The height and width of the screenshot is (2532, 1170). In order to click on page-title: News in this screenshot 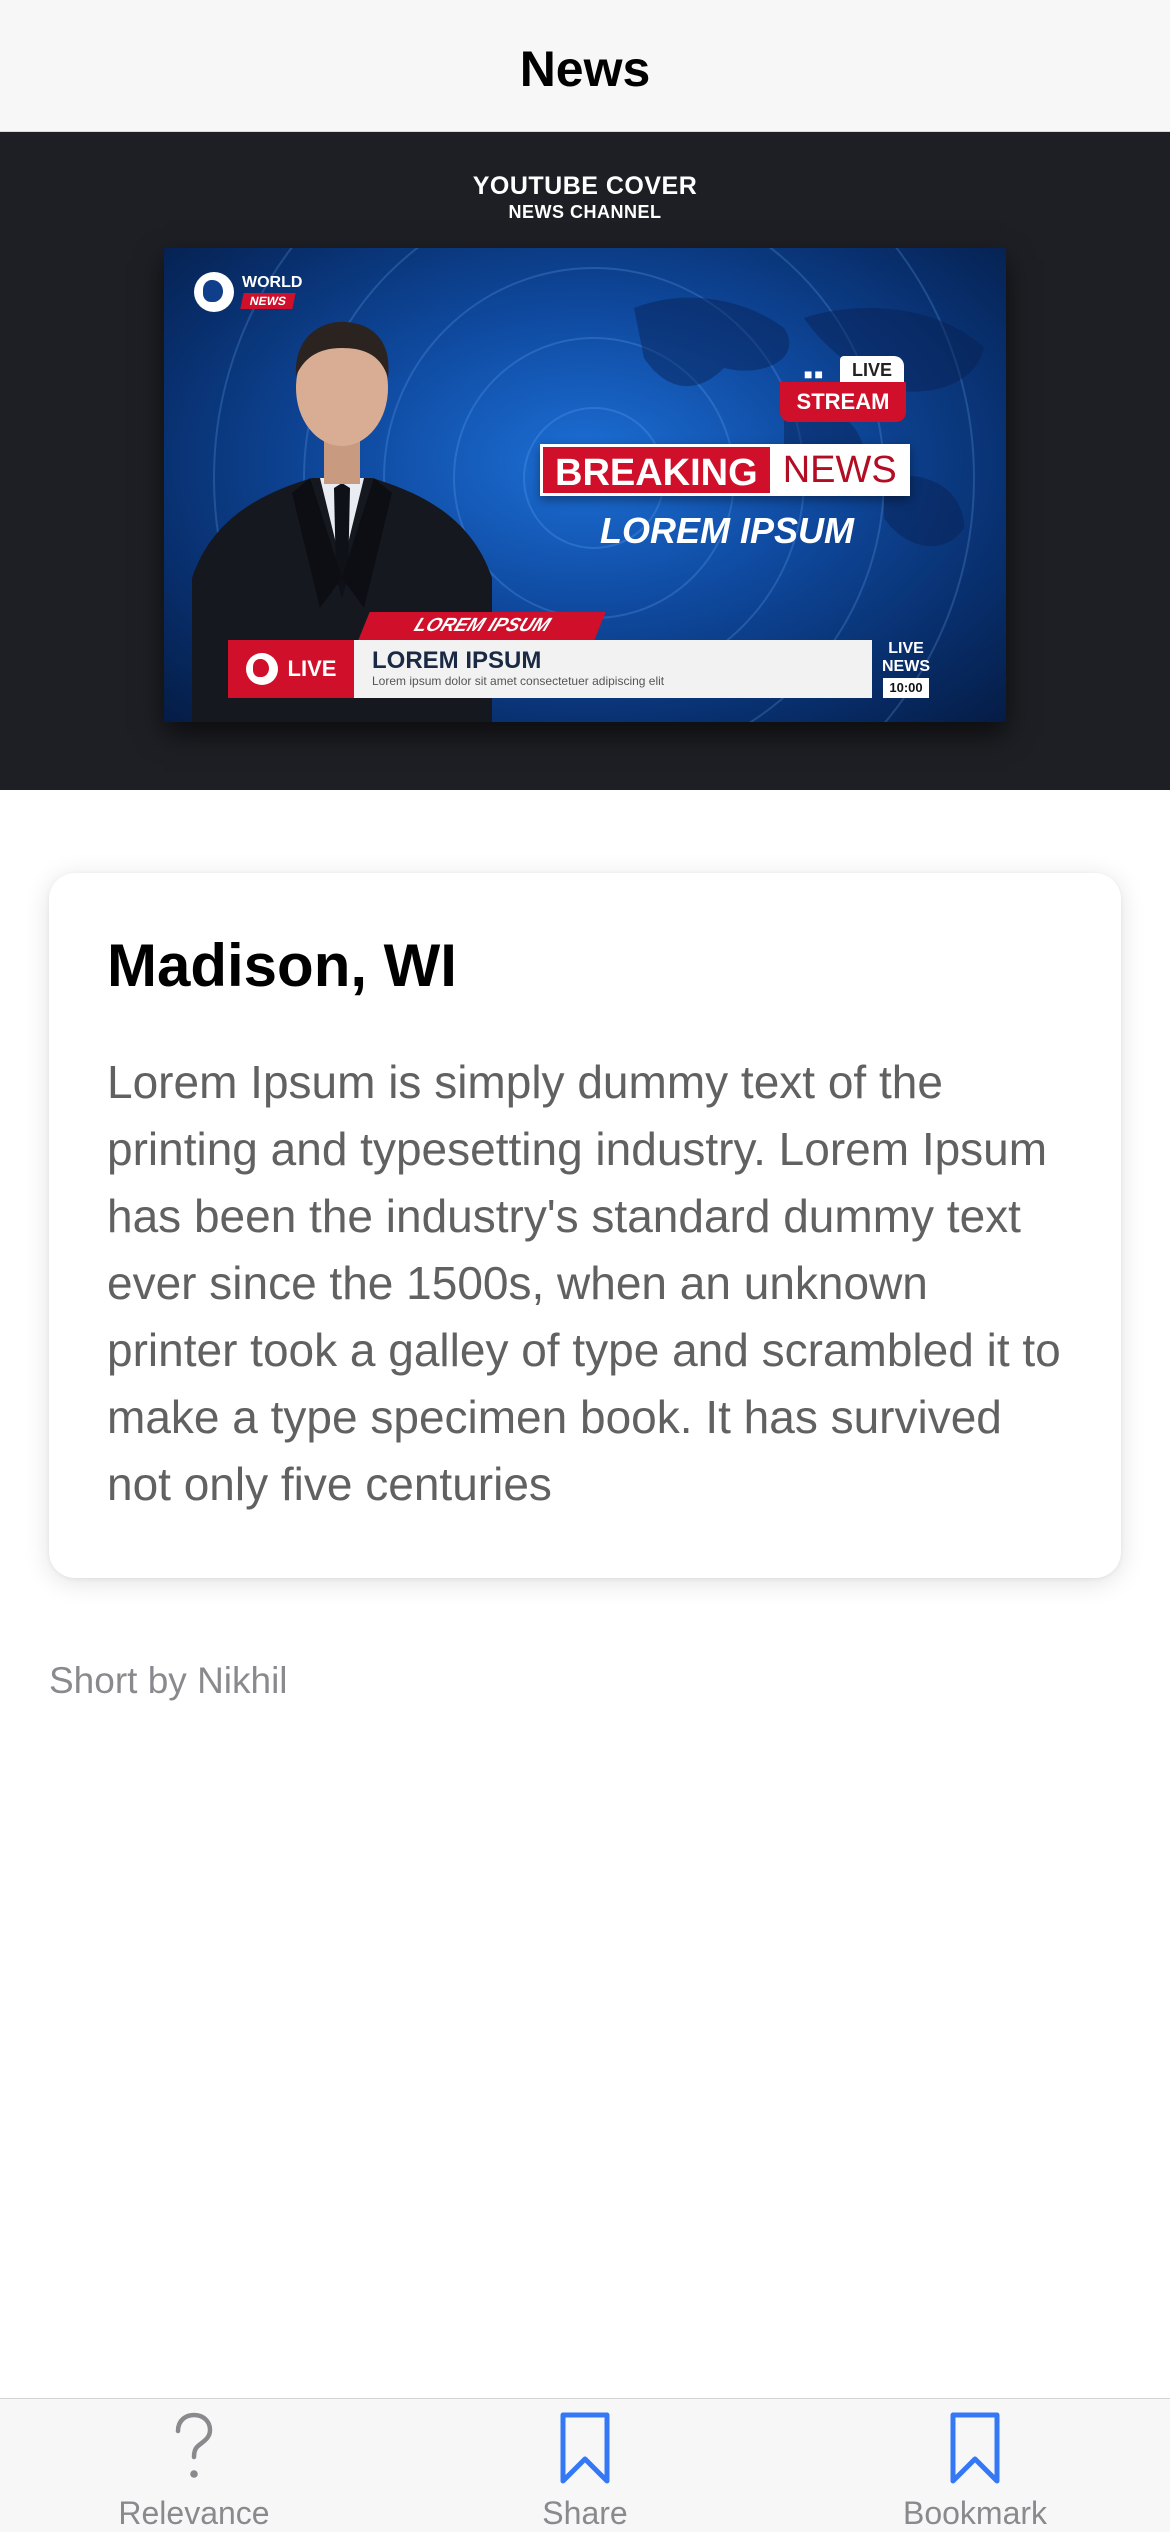, I will do `click(585, 68)`.